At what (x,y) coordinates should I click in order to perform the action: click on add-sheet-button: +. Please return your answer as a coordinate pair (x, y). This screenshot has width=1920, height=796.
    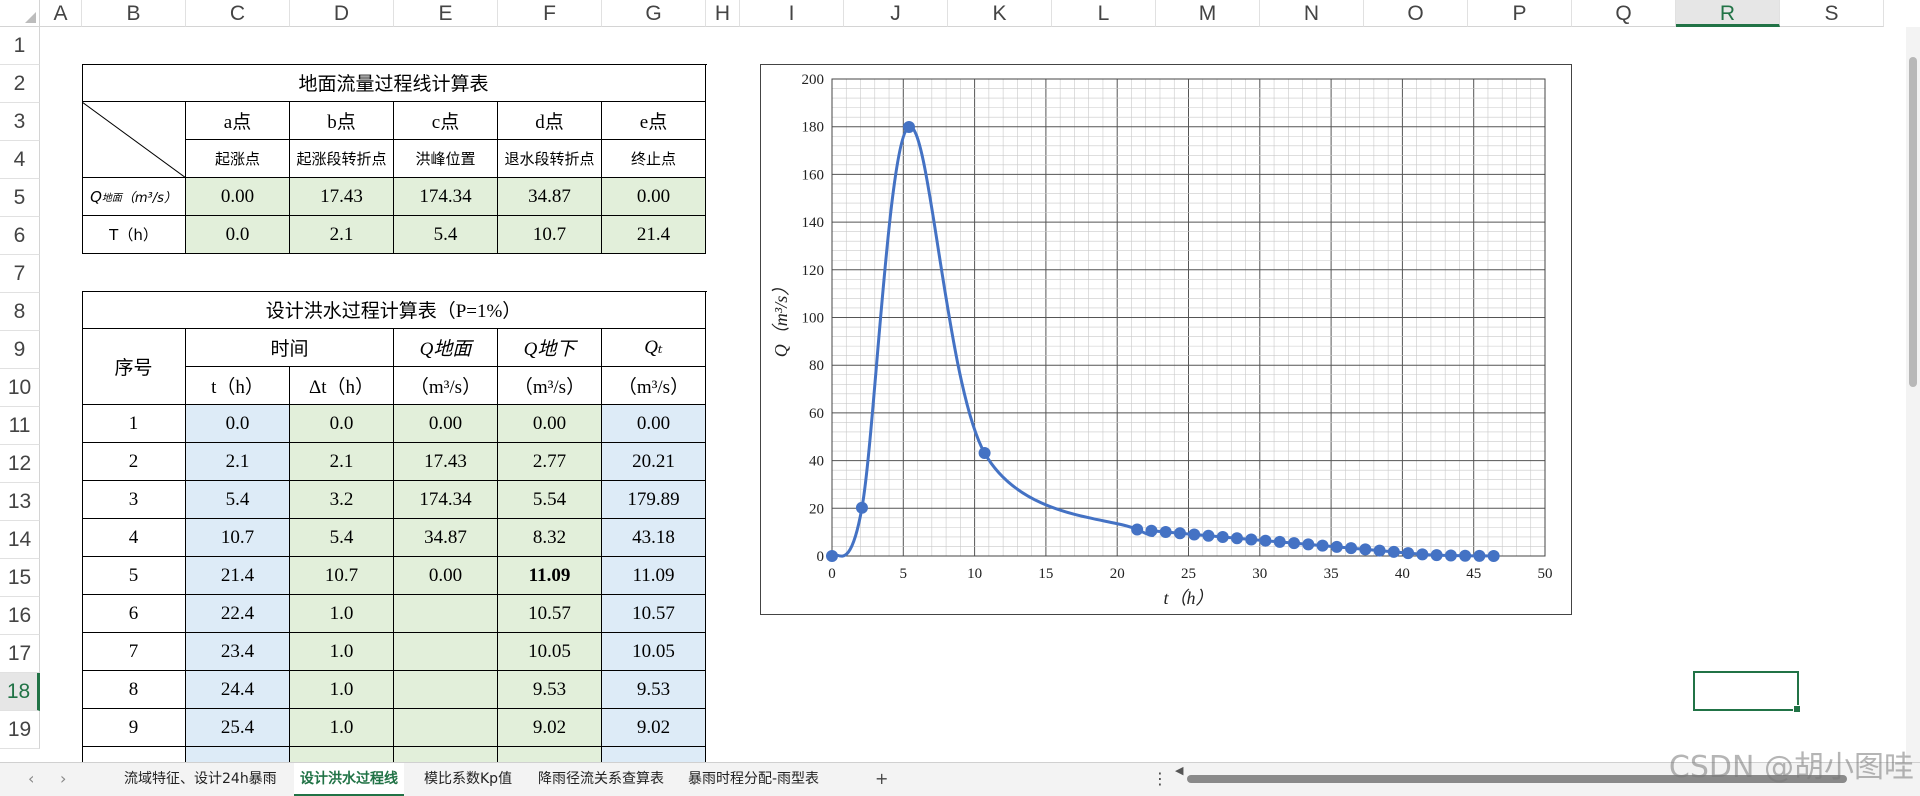
    Looking at the image, I should click on (881, 779).